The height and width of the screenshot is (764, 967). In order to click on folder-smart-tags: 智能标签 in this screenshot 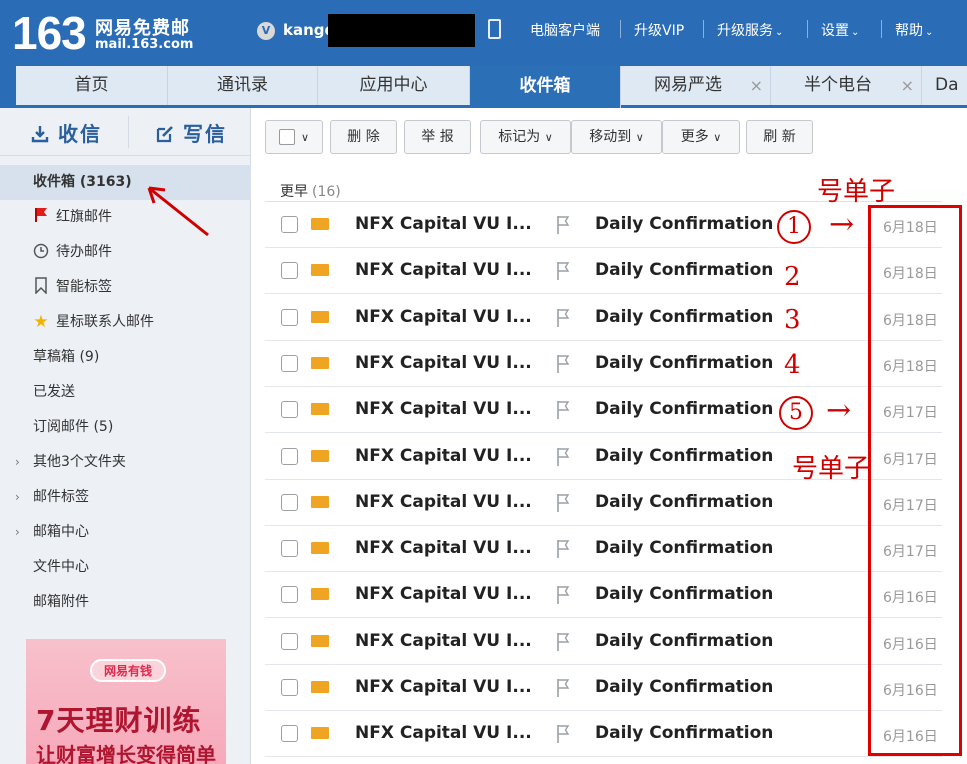, I will do `click(125, 287)`.